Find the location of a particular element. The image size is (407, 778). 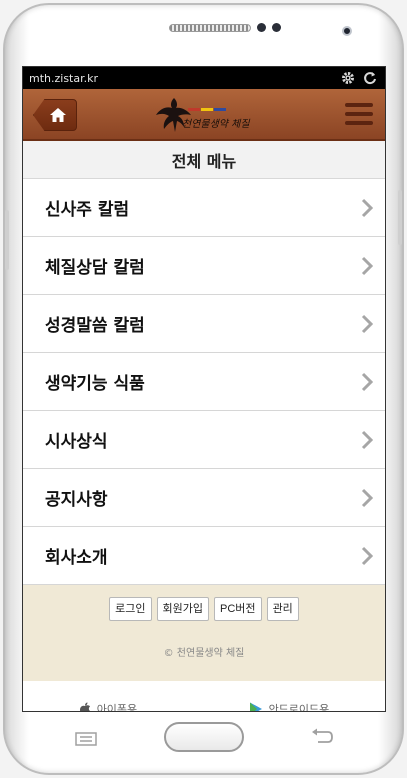

footer-links: 로그인 회원가입 PC버전 관리 is located at coordinates (204, 609).